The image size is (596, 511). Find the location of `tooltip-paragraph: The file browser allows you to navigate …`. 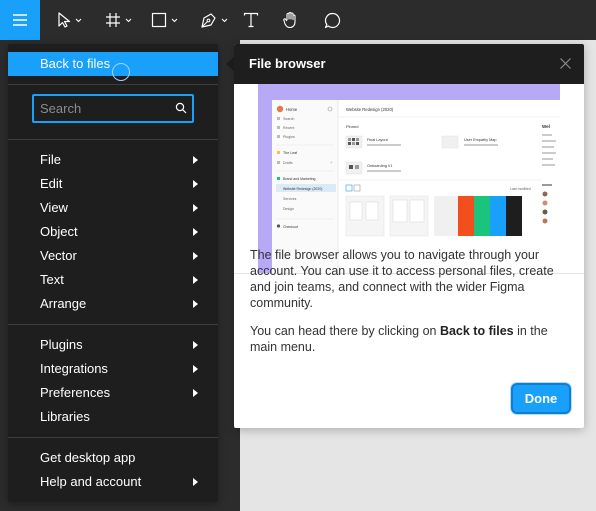

tooltip-paragraph: The file browser allows you to navigate … is located at coordinates (402, 279).